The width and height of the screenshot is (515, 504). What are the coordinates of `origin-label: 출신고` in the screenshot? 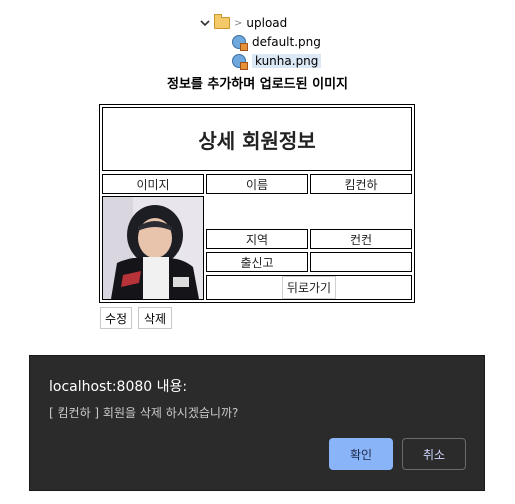 It's located at (257, 262).